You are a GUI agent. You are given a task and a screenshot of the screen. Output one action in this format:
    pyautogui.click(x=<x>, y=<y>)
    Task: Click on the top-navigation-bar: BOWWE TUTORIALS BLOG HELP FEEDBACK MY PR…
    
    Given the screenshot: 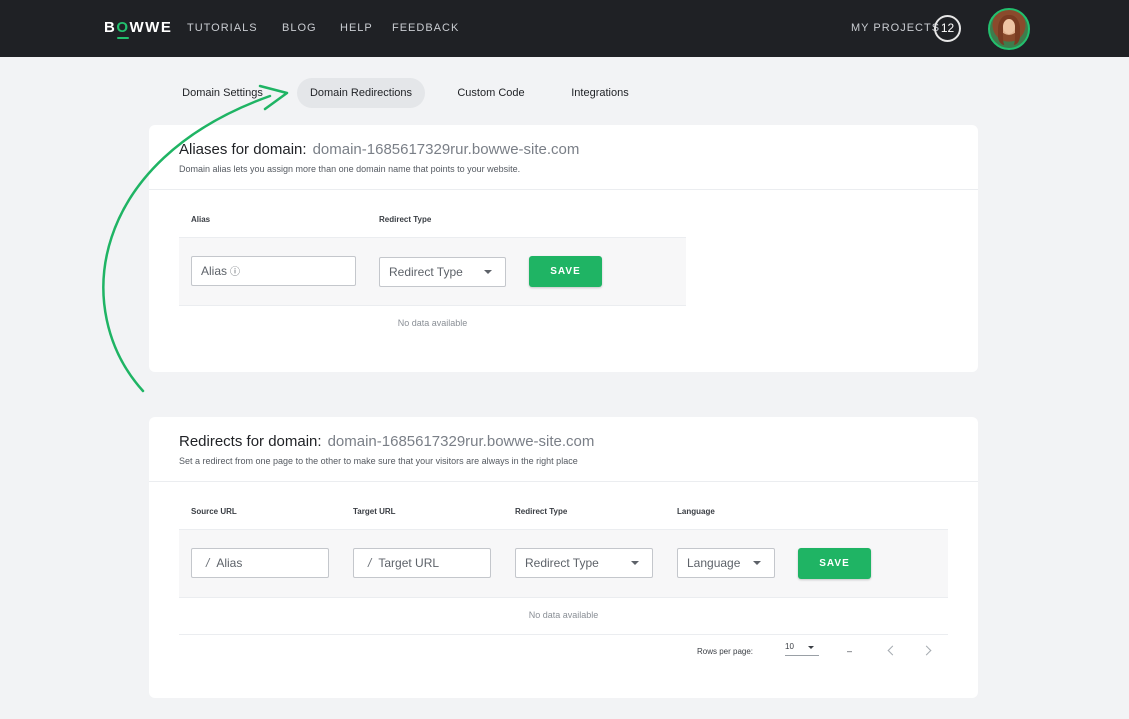 What is the action you would take?
    pyautogui.click(x=564, y=28)
    